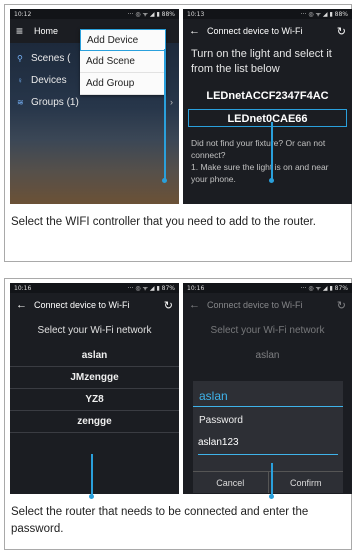 This screenshot has height=554, width=356. Describe the element at coordinates (268, 394) in the screenshot. I see `dialog-network-name: aslan` at that location.